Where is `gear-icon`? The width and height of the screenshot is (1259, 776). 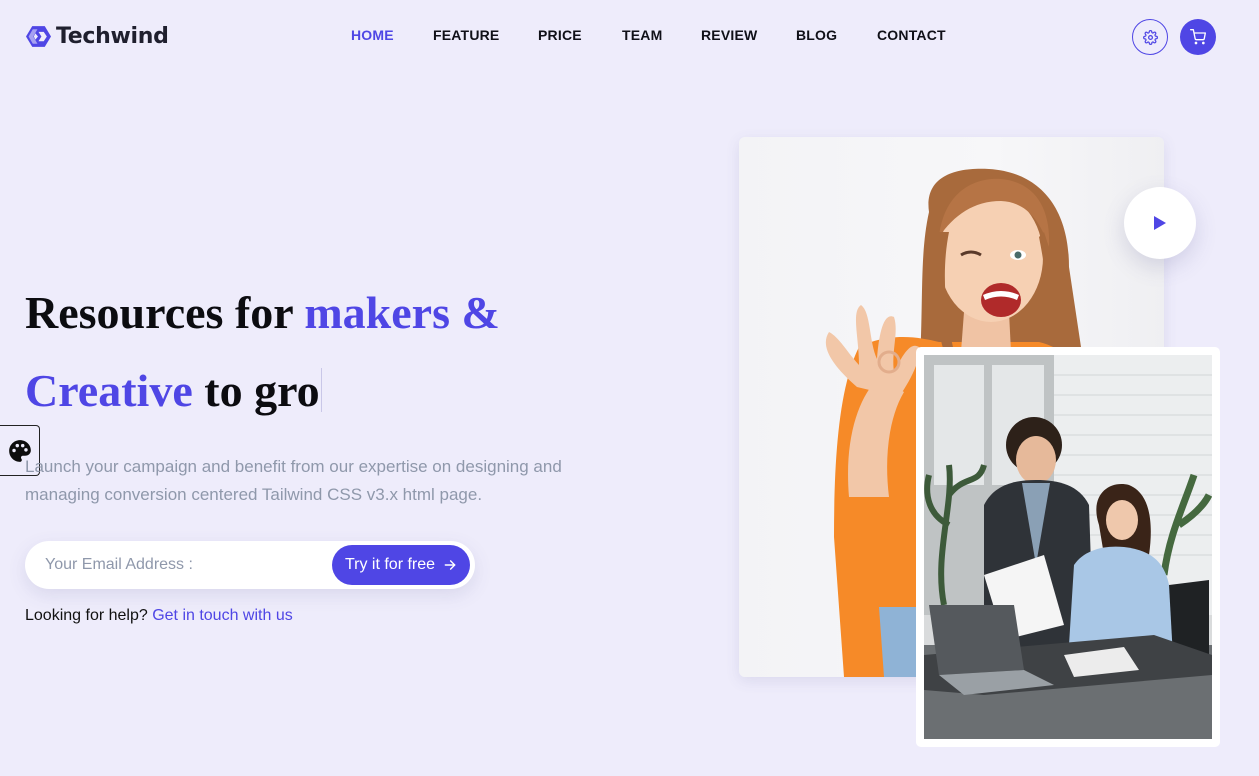
gear-icon is located at coordinates (1150, 37).